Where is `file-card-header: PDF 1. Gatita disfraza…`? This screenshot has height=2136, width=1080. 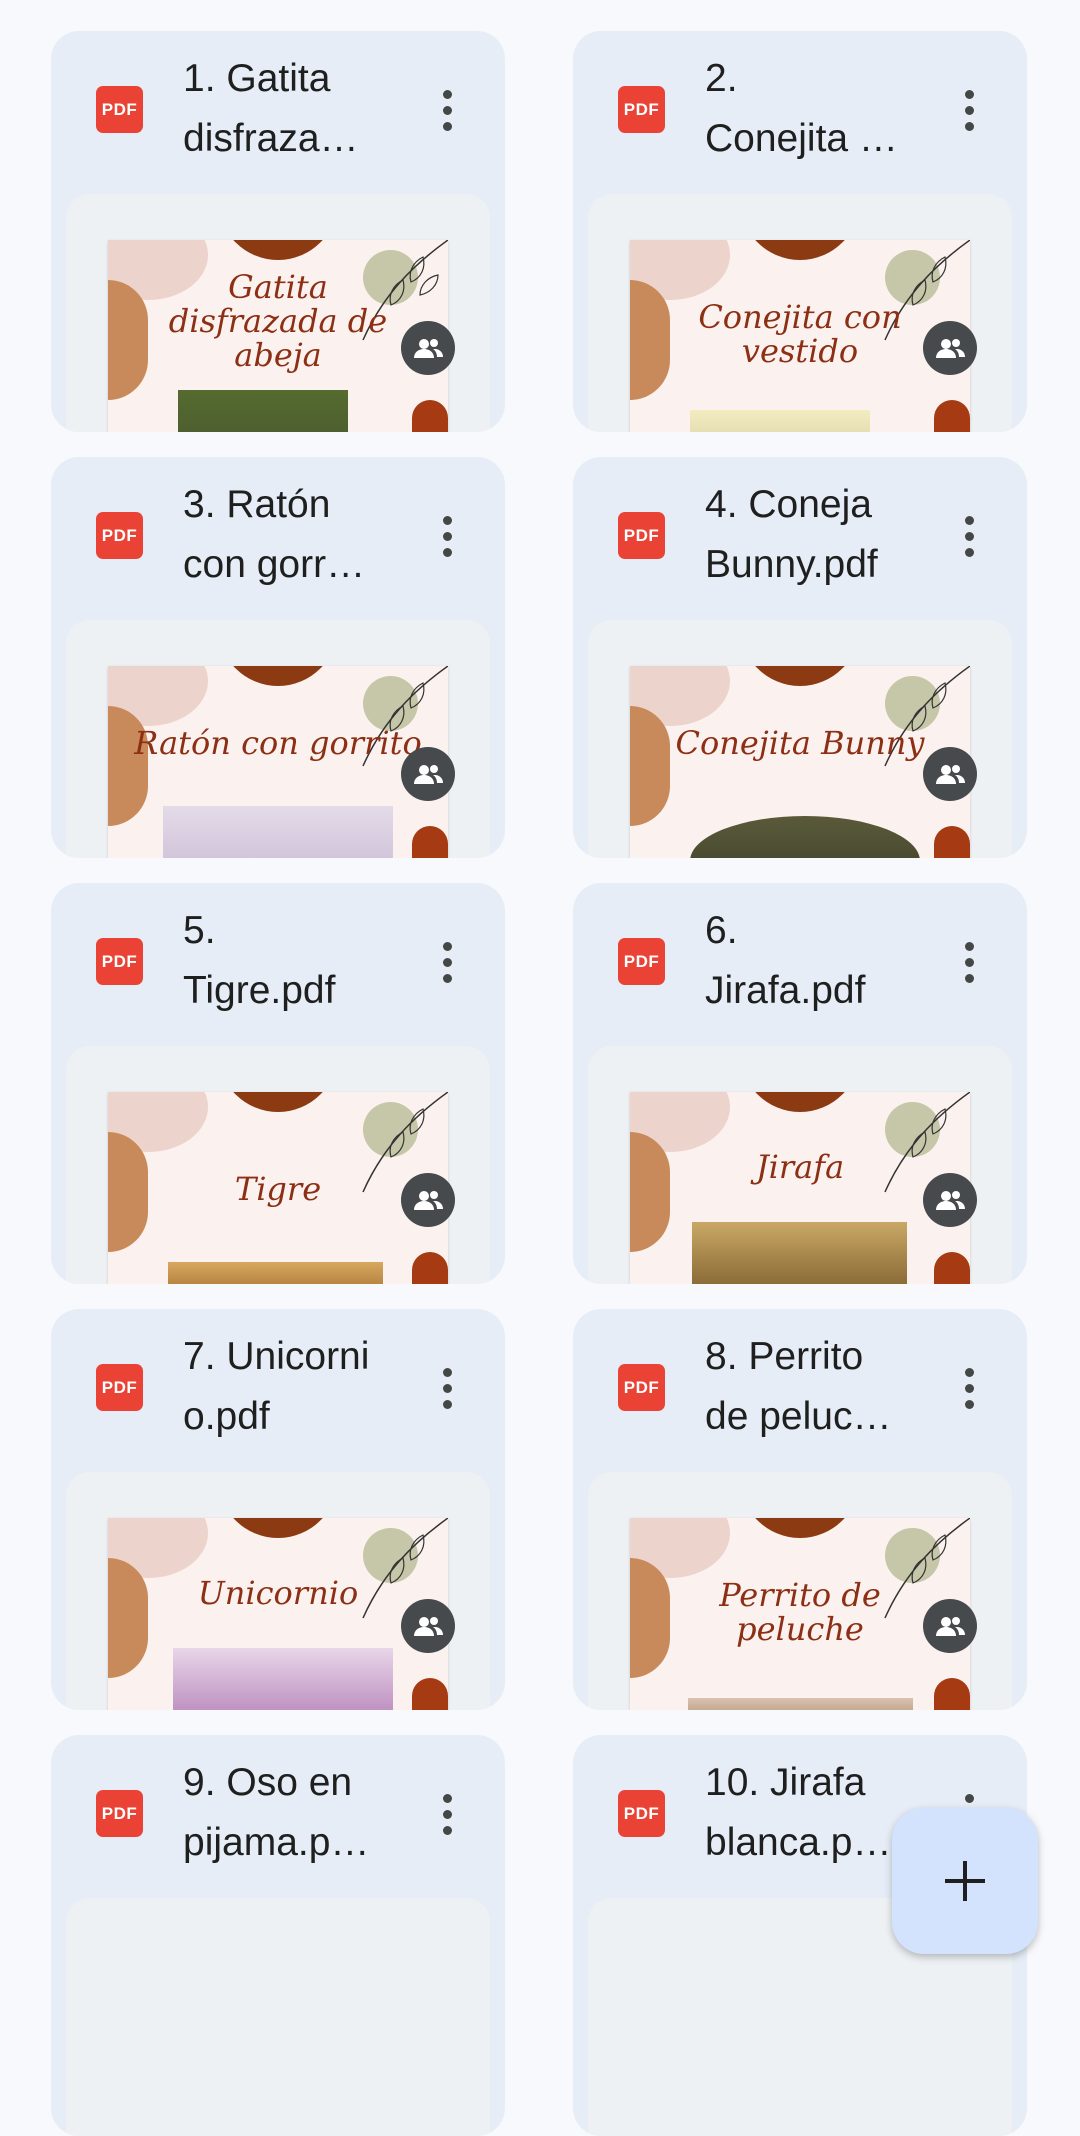
file-card-header: PDF 1. Gatita disfraza… is located at coordinates (278, 111).